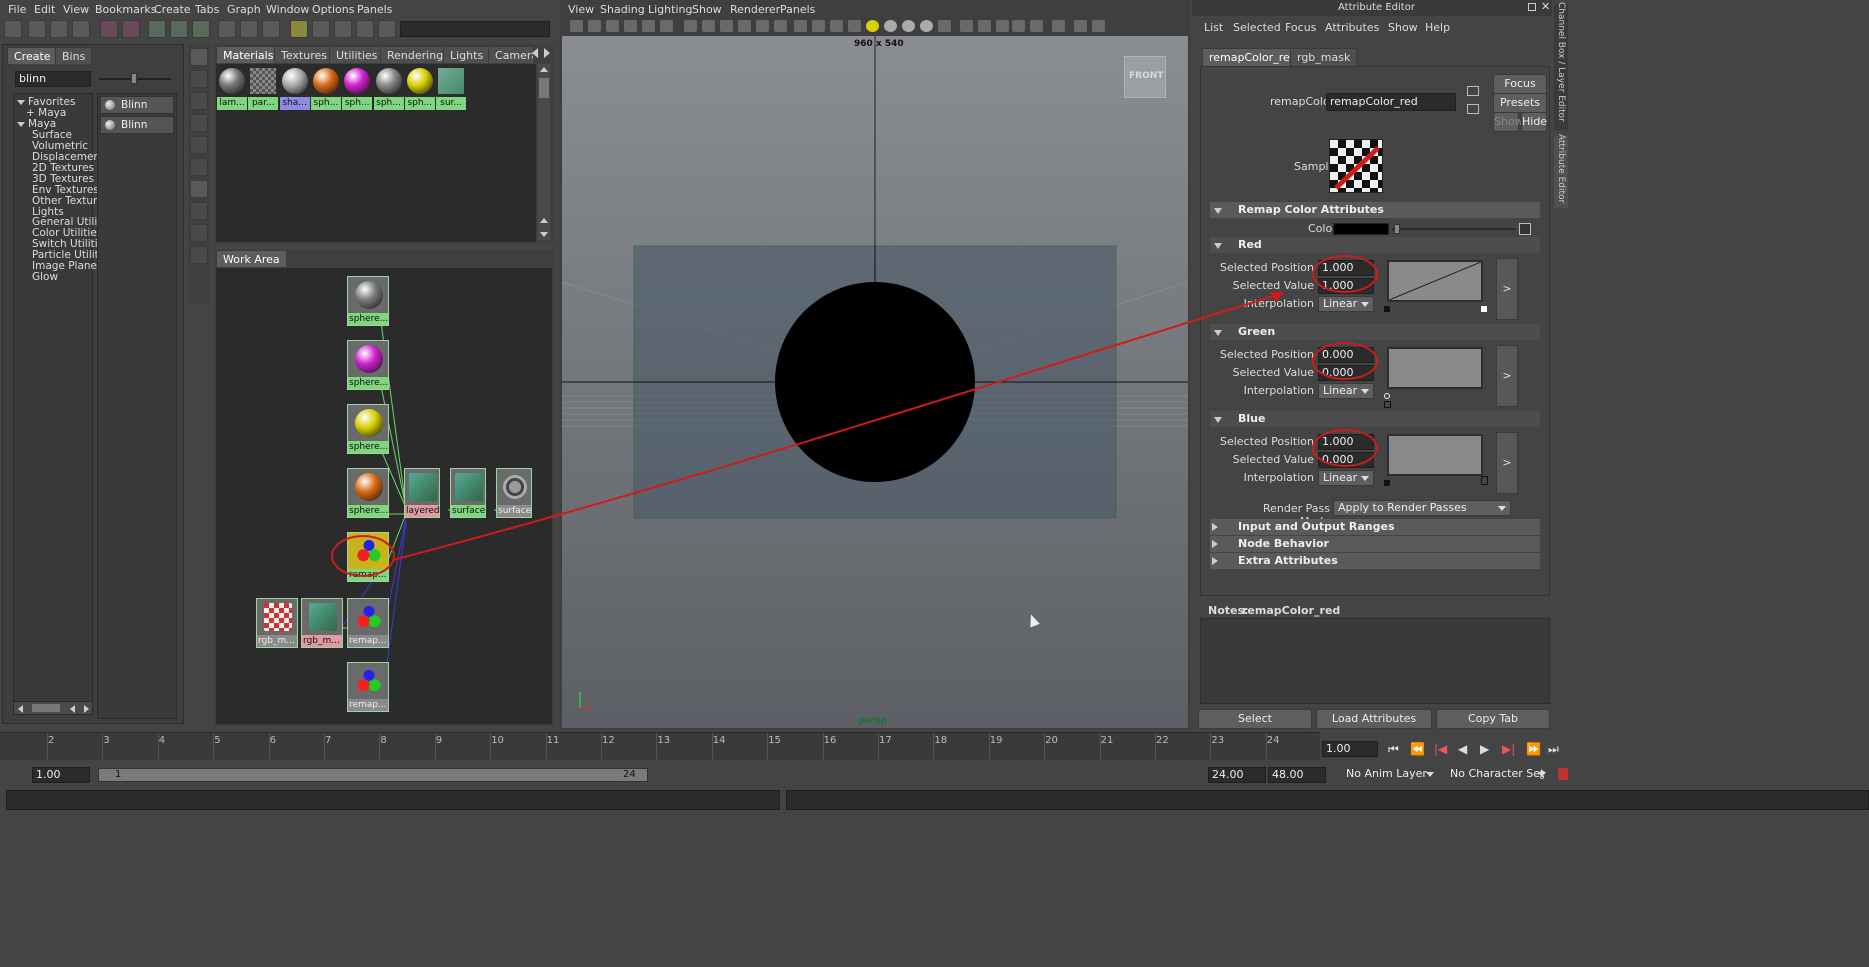 The width and height of the screenshot is (1869, 967). Describe the element at coordinates (365, 29) in the screenshot. I see `grid-icon` at that location.